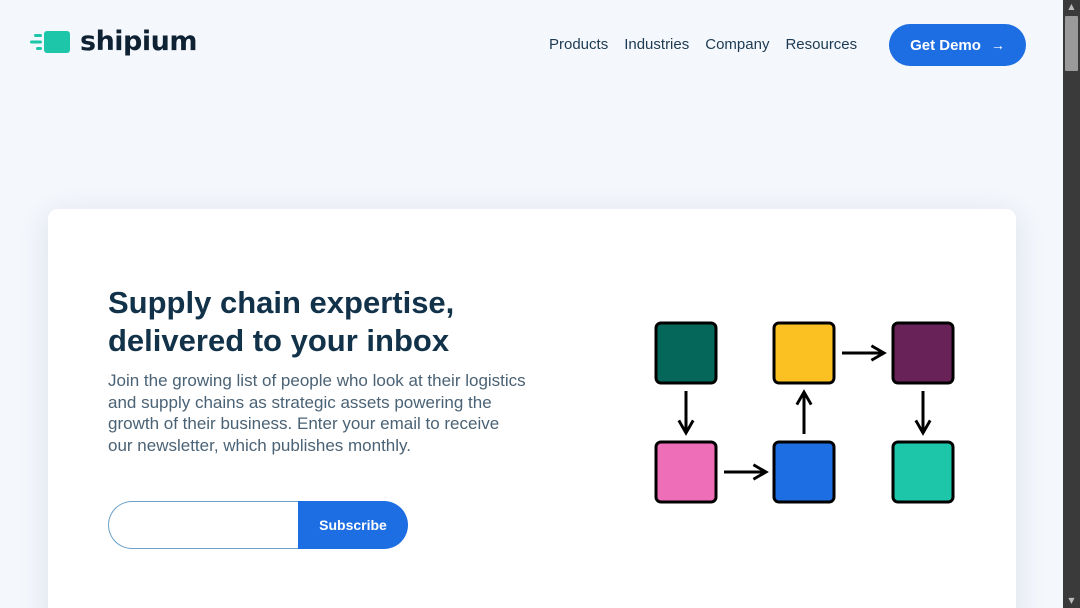  Describe the element at coordinates (1071, 43) in the screenshot. I see `scroll-thumb` at that location.